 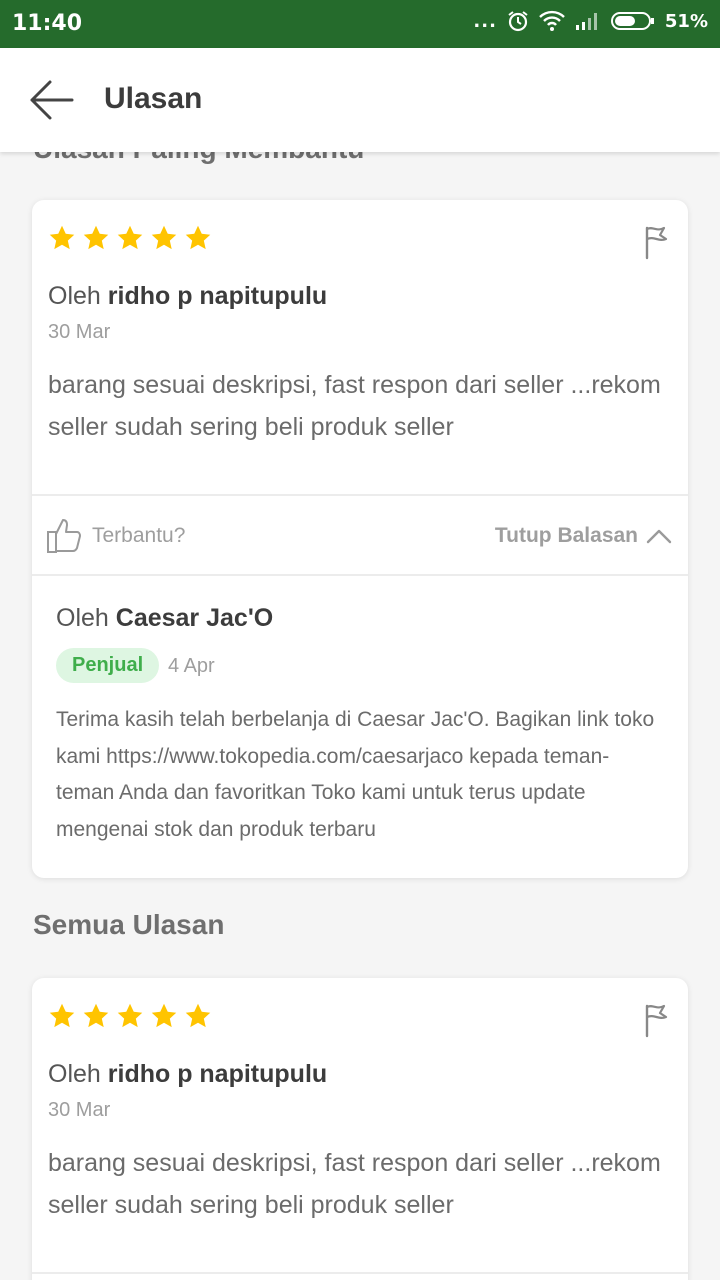 I want to click on page-title: Ulasan, so click(x=153, y=98).